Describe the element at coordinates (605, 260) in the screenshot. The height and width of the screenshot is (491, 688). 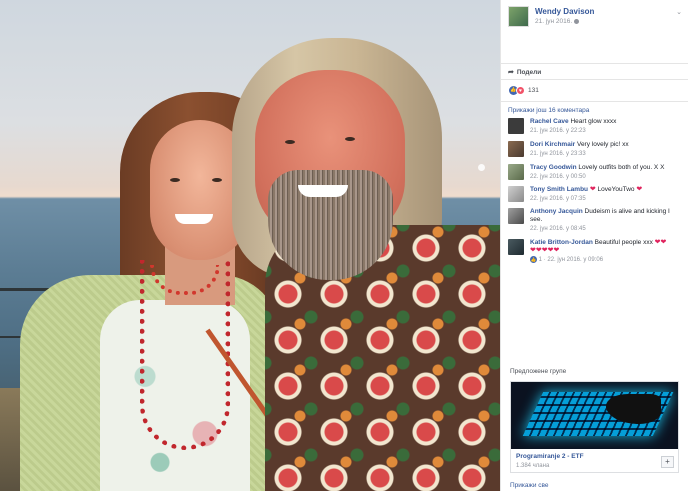
I see `comment-meta: 👍 1 · 22. јун 2016. у 09:06` at that location.